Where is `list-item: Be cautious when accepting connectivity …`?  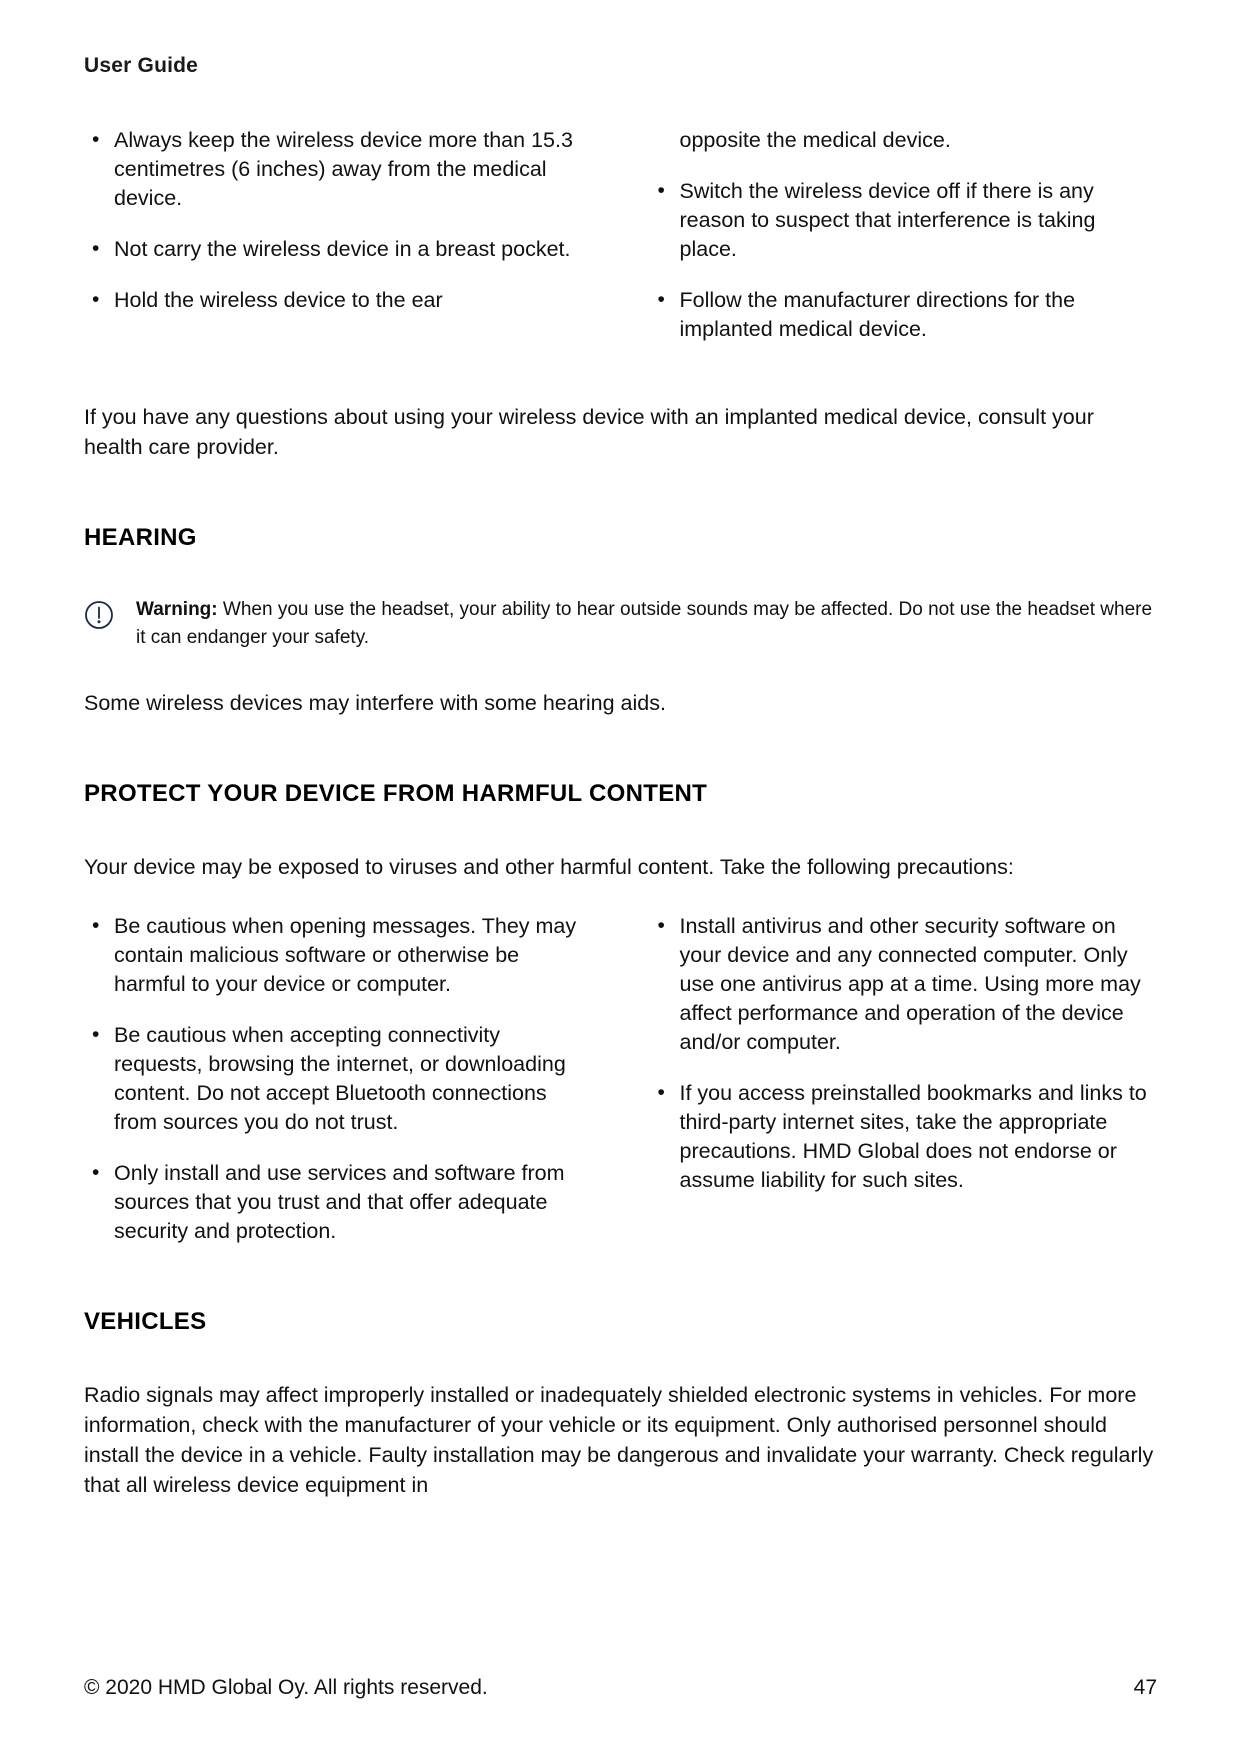
list-item: Be cautious when accepting connectivity … is located at coordinates (338, 1078).